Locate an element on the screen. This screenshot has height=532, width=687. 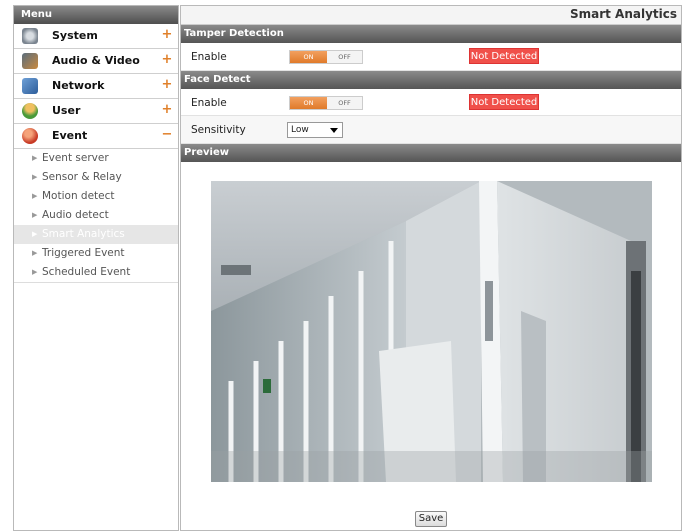
sidebar-subitem-audio-detect: ▶ Audio detect is located at coordinates (96, 215).